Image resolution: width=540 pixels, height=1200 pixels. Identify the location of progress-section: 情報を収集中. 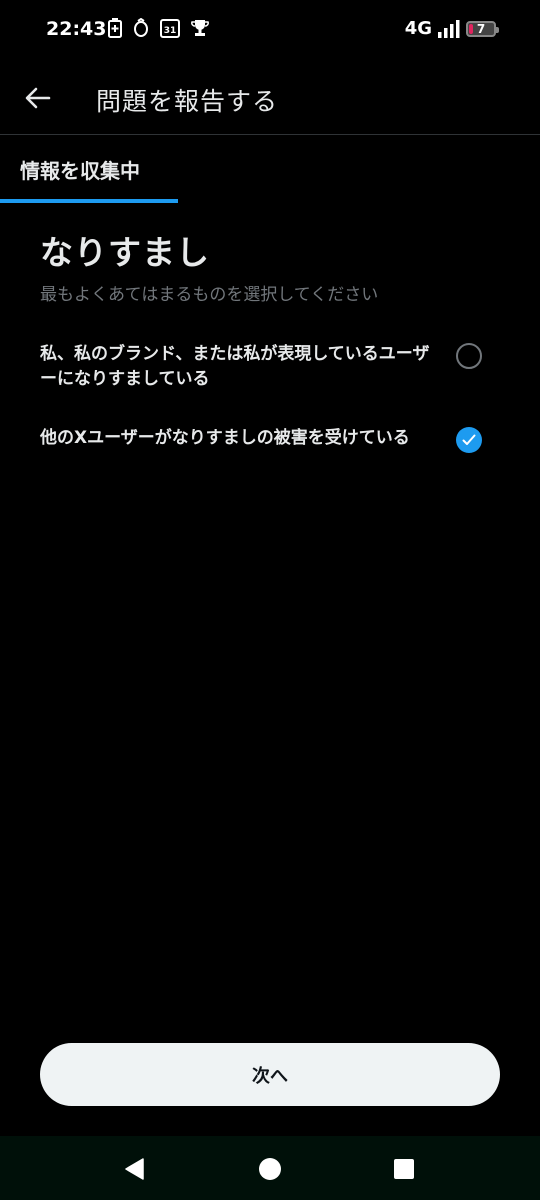
(270, 170).